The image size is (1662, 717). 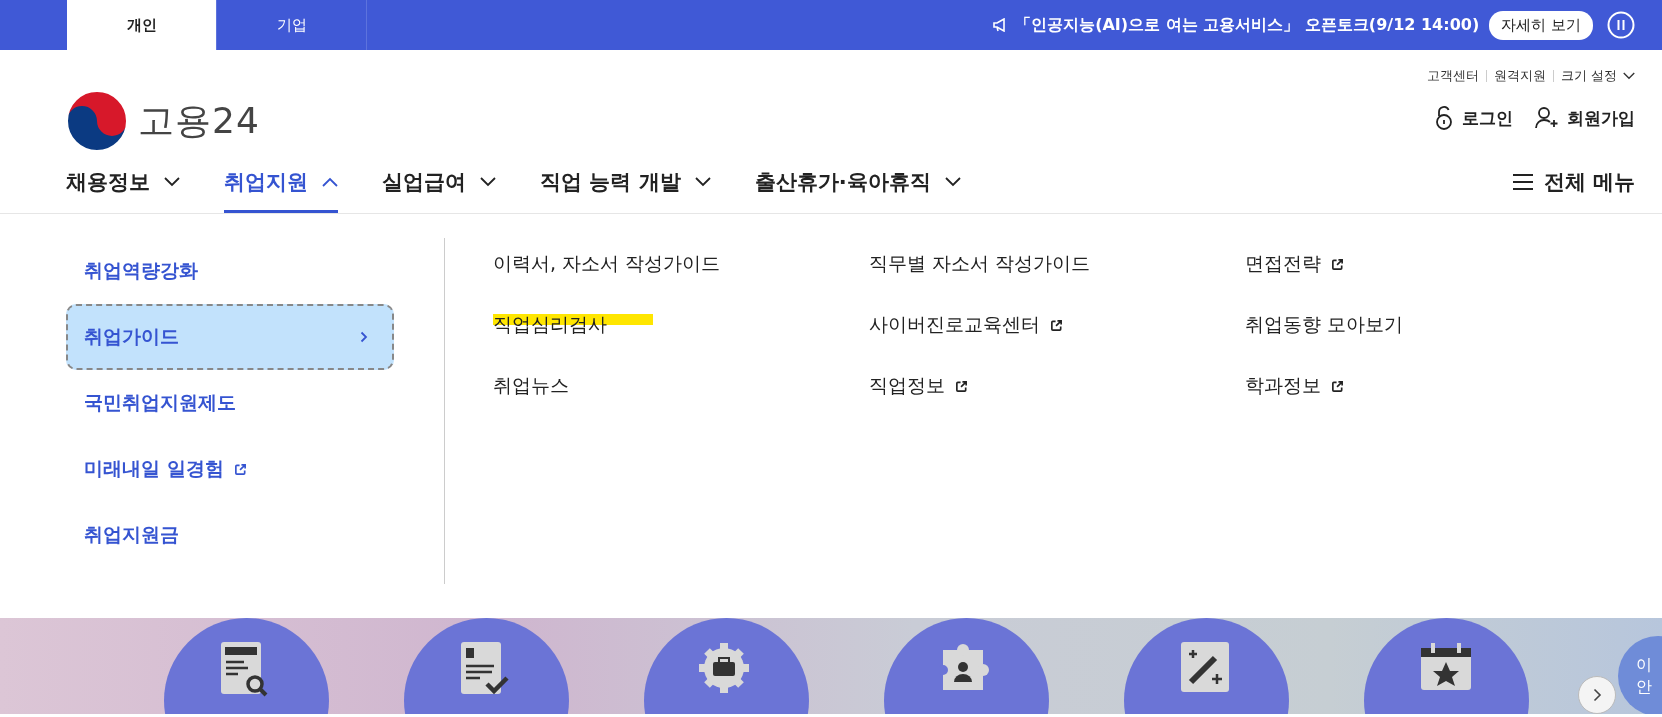 What do you see at coordinates (1473, 118) in the screenshot?
I see `login-link: 로그인` at bounding box center [1473, 118].